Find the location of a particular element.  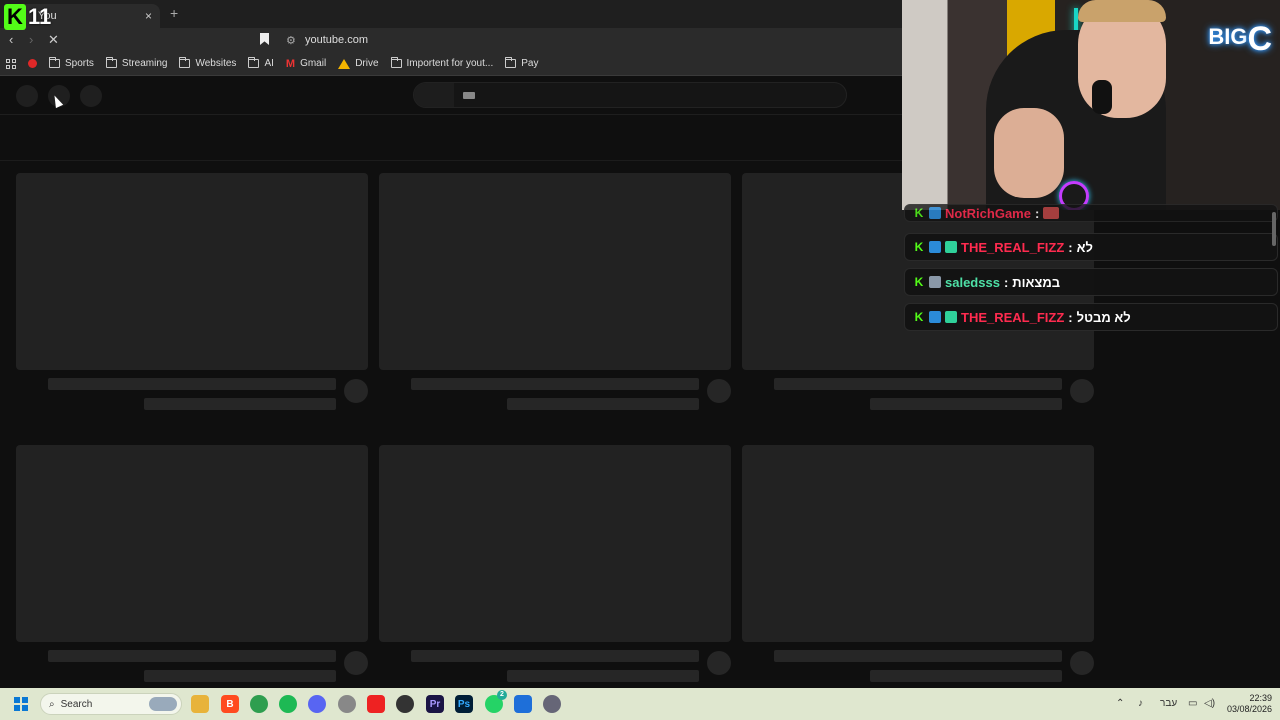

webcam-feed: 34 BIGC is located at coordinates (1091, 105).